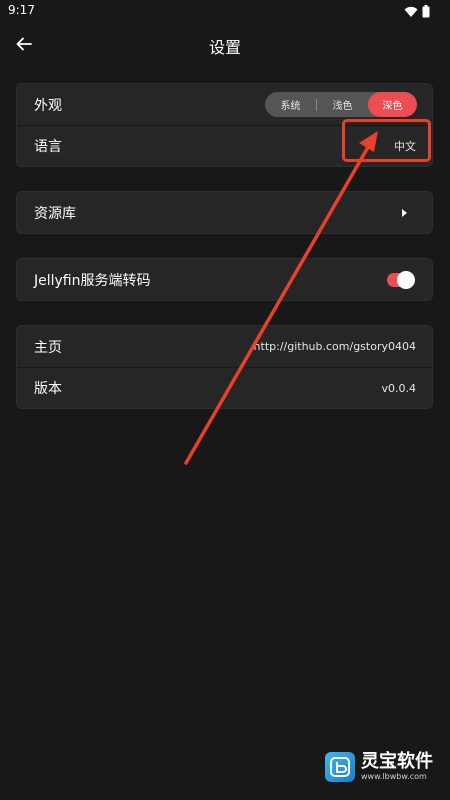 The height and width of the screenshot is (800, 450). Describe the element at coordinates (335, 346) in the screenshot. I see `homepage-value: http://github.com/gstory0404` at that location.